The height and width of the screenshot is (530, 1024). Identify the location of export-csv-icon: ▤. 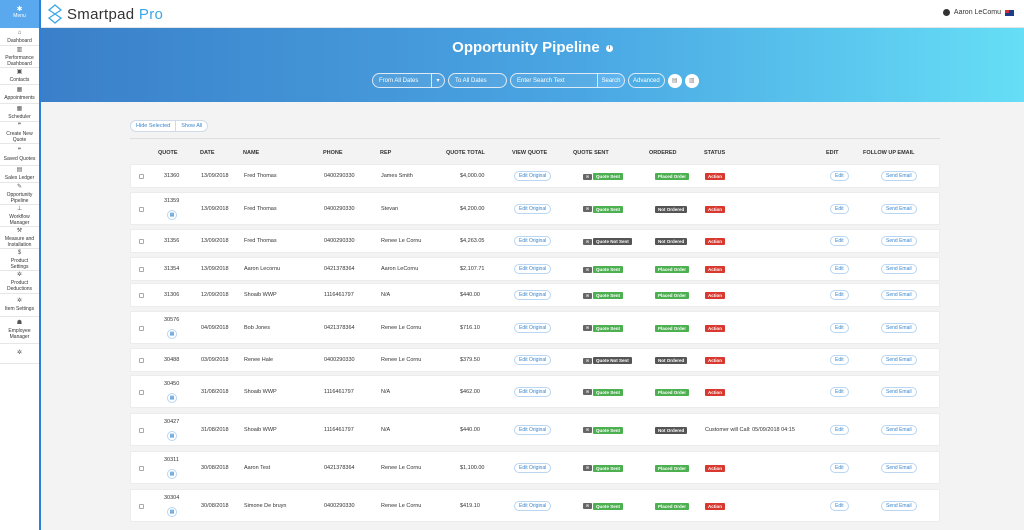
(674, 80).